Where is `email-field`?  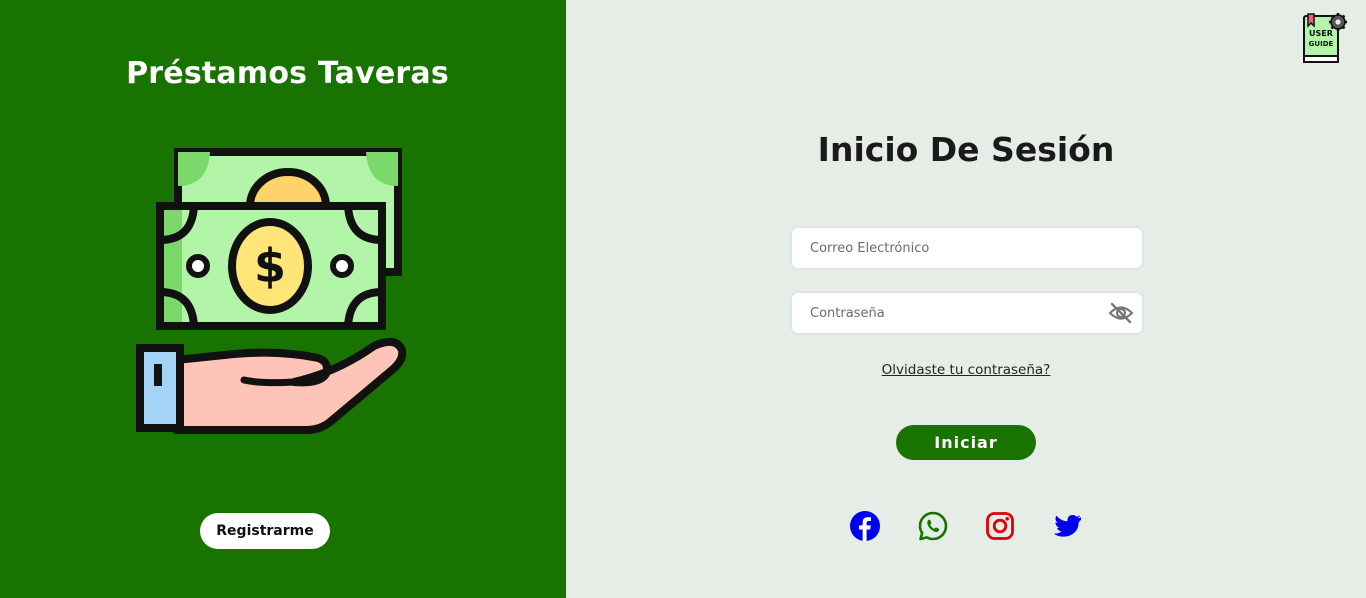 email-field is located at coordinates (967, 248).